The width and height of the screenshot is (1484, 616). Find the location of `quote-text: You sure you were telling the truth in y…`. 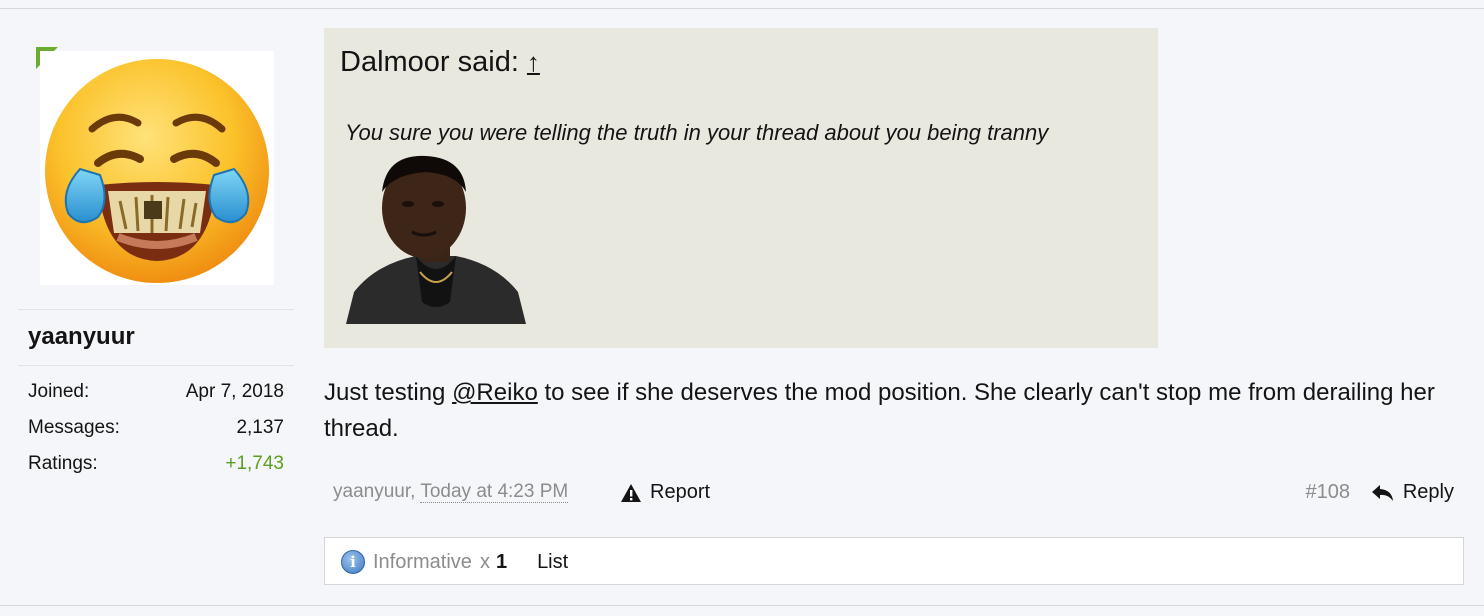

quote-text: You sure you were telling the truth in y… is located at coordinates (697, 132).